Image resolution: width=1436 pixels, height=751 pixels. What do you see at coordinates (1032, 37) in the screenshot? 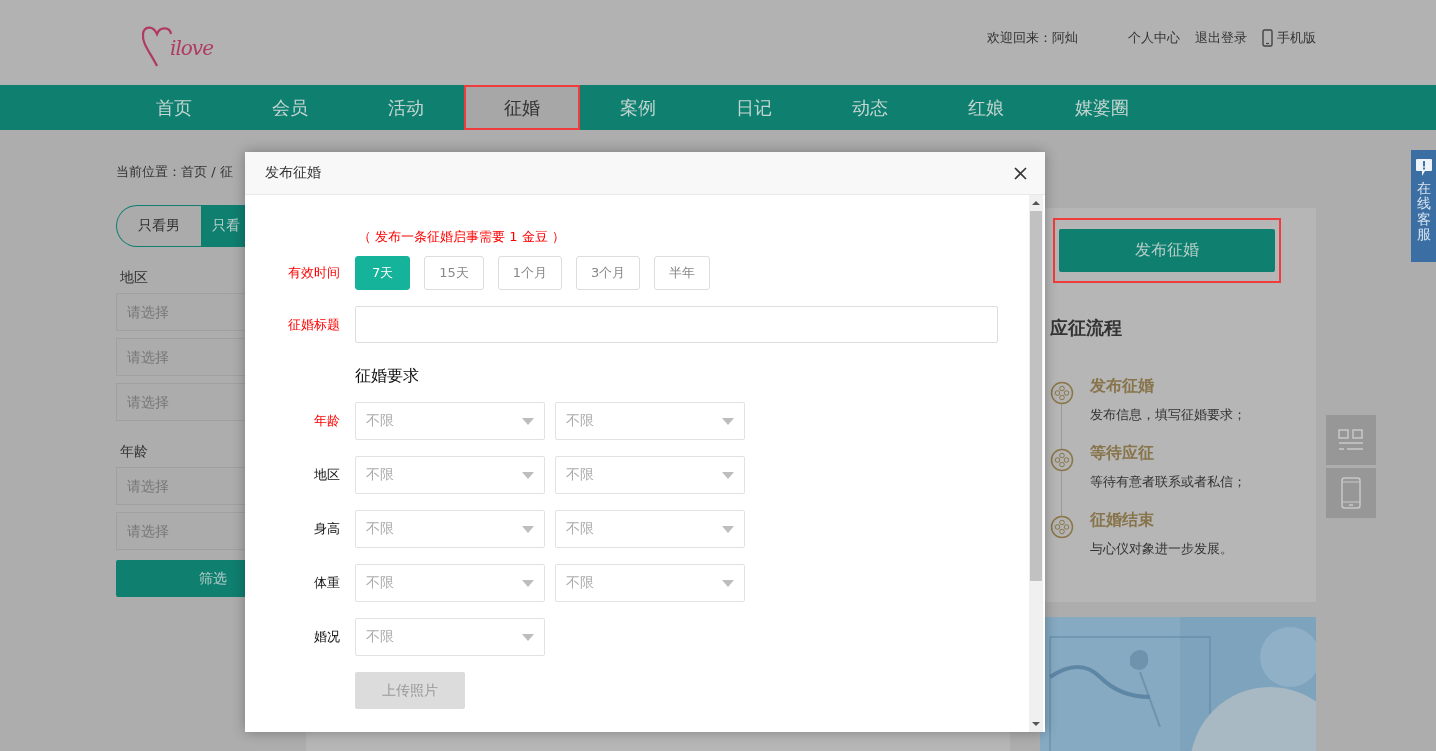
I see `welcome-text: 欢迎回来：阿灿` at bounding box center [1032, 37].